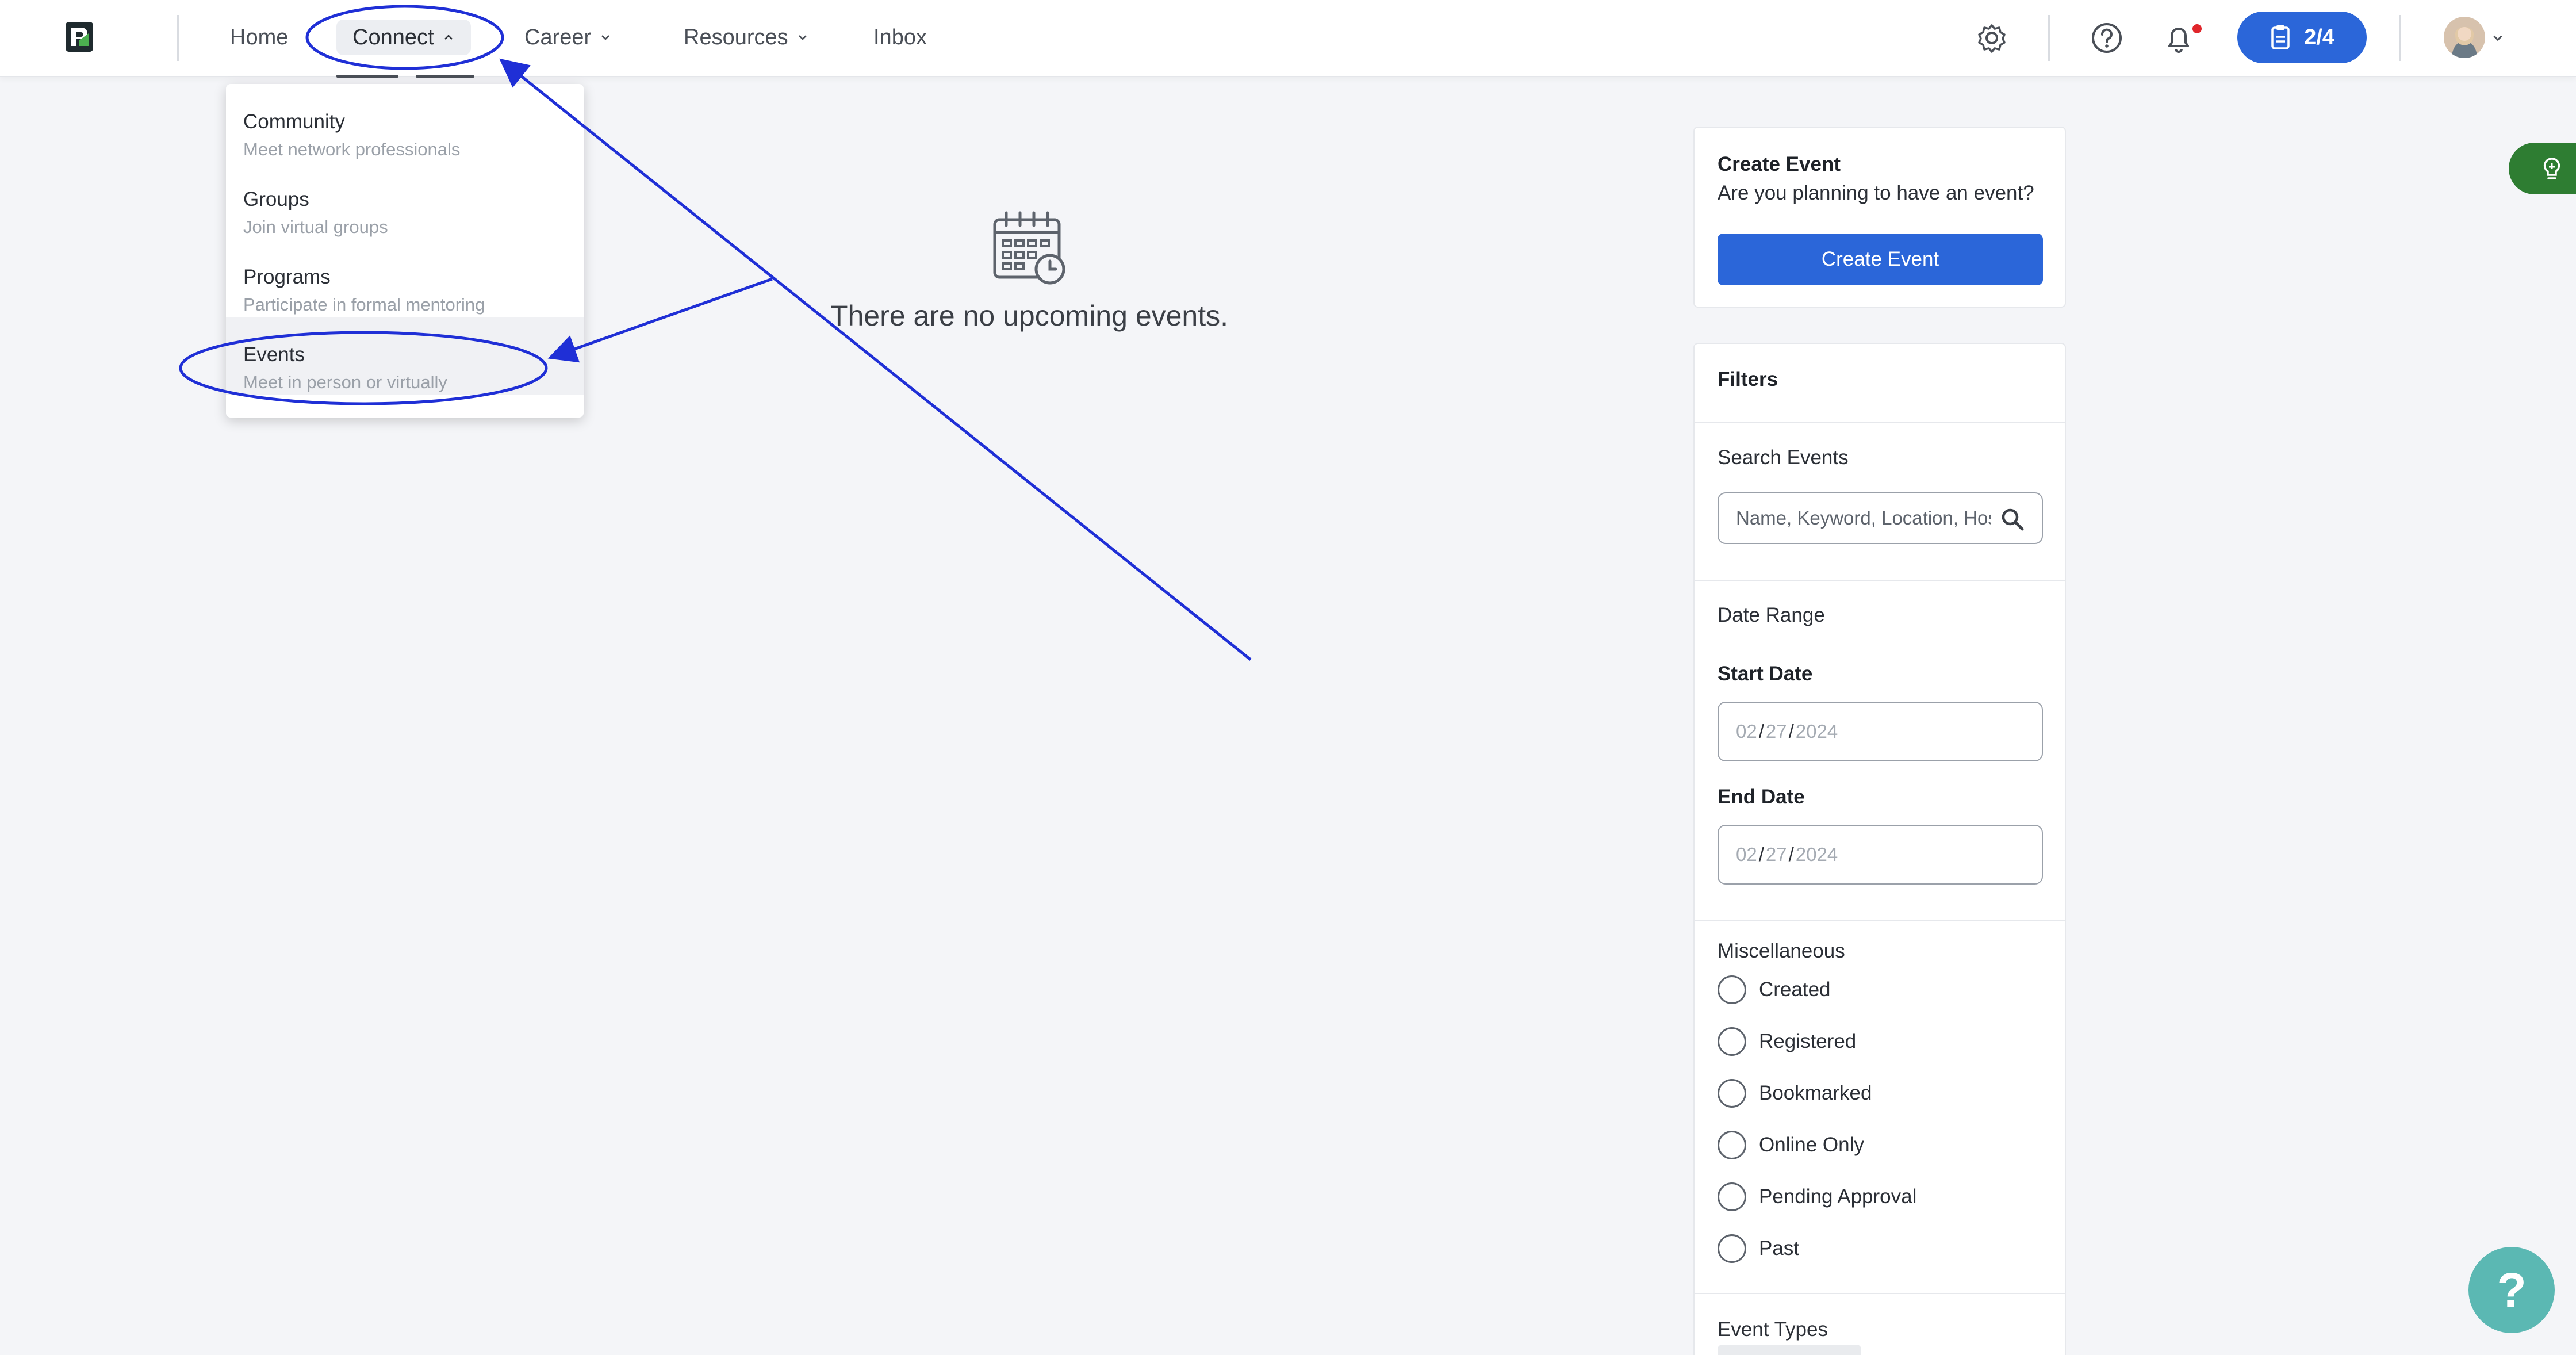 The image size is (2576, 1355). I want to click on filter-option-bookmarked: Bookmarked, so click(1795, 1093).